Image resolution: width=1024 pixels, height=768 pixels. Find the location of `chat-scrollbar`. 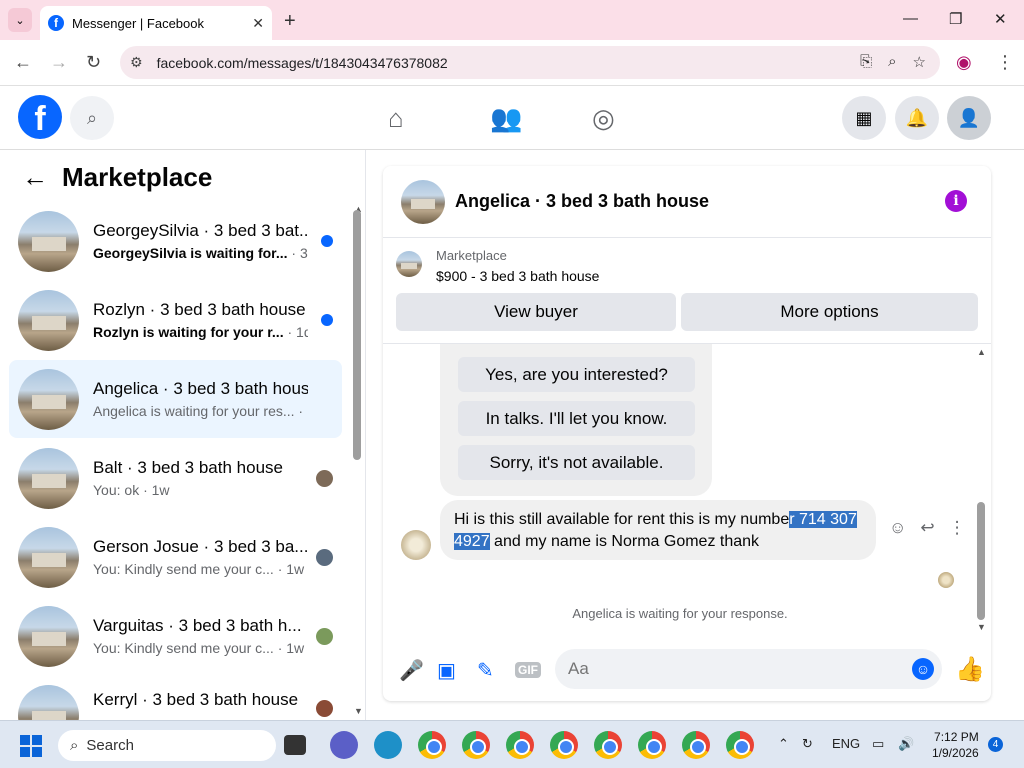

chat-scrollbar is located at coordinates (981, 561).